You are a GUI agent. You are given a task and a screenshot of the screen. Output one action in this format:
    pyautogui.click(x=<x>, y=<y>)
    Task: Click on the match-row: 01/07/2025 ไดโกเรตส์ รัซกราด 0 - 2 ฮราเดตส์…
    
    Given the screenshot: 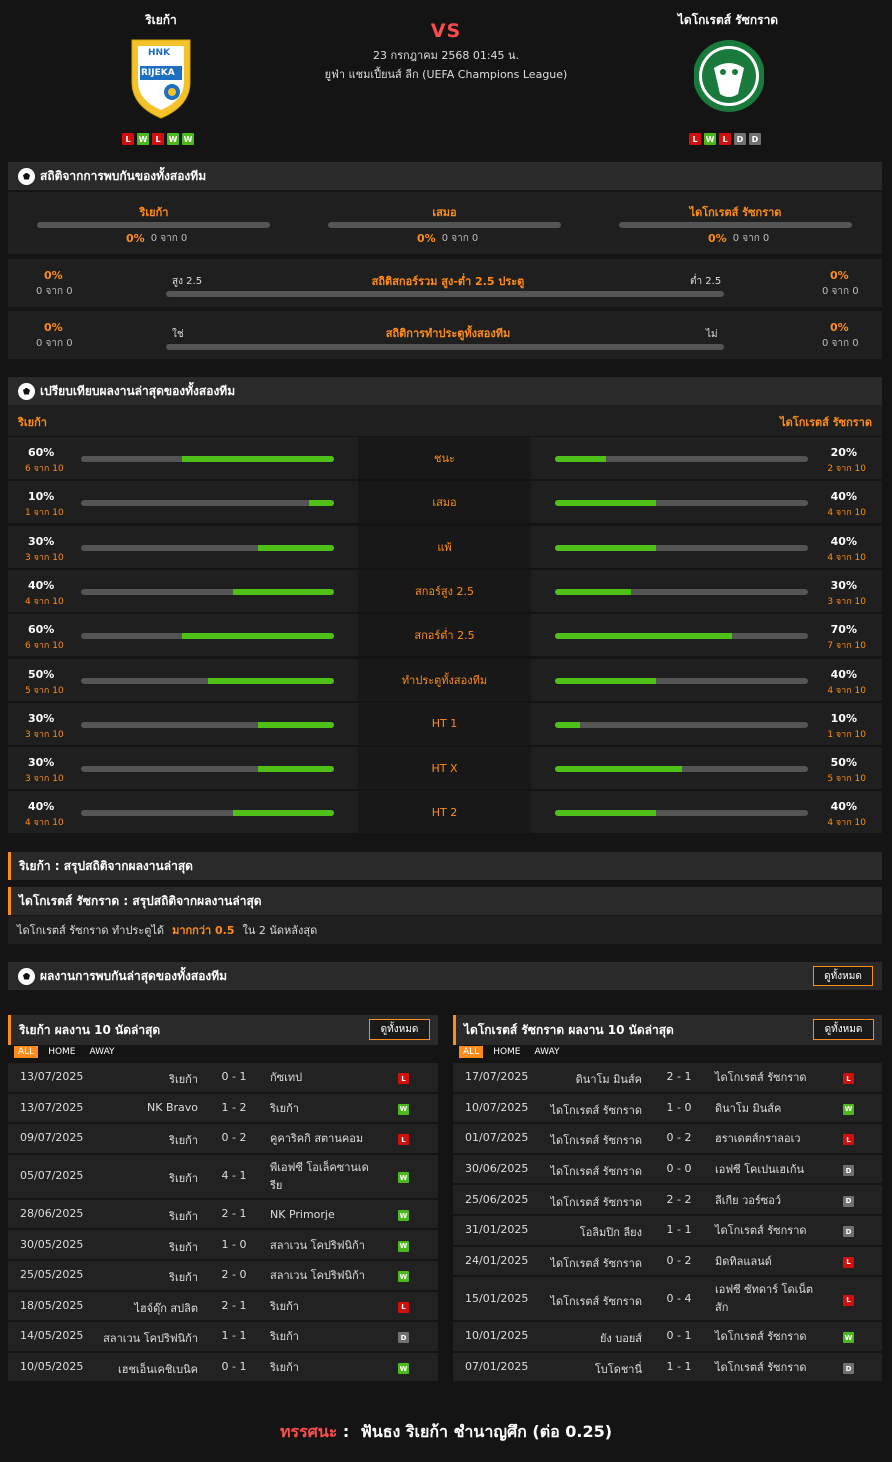 What is the action you would take?
    pyautogui.click(x=667, y=1139)
    